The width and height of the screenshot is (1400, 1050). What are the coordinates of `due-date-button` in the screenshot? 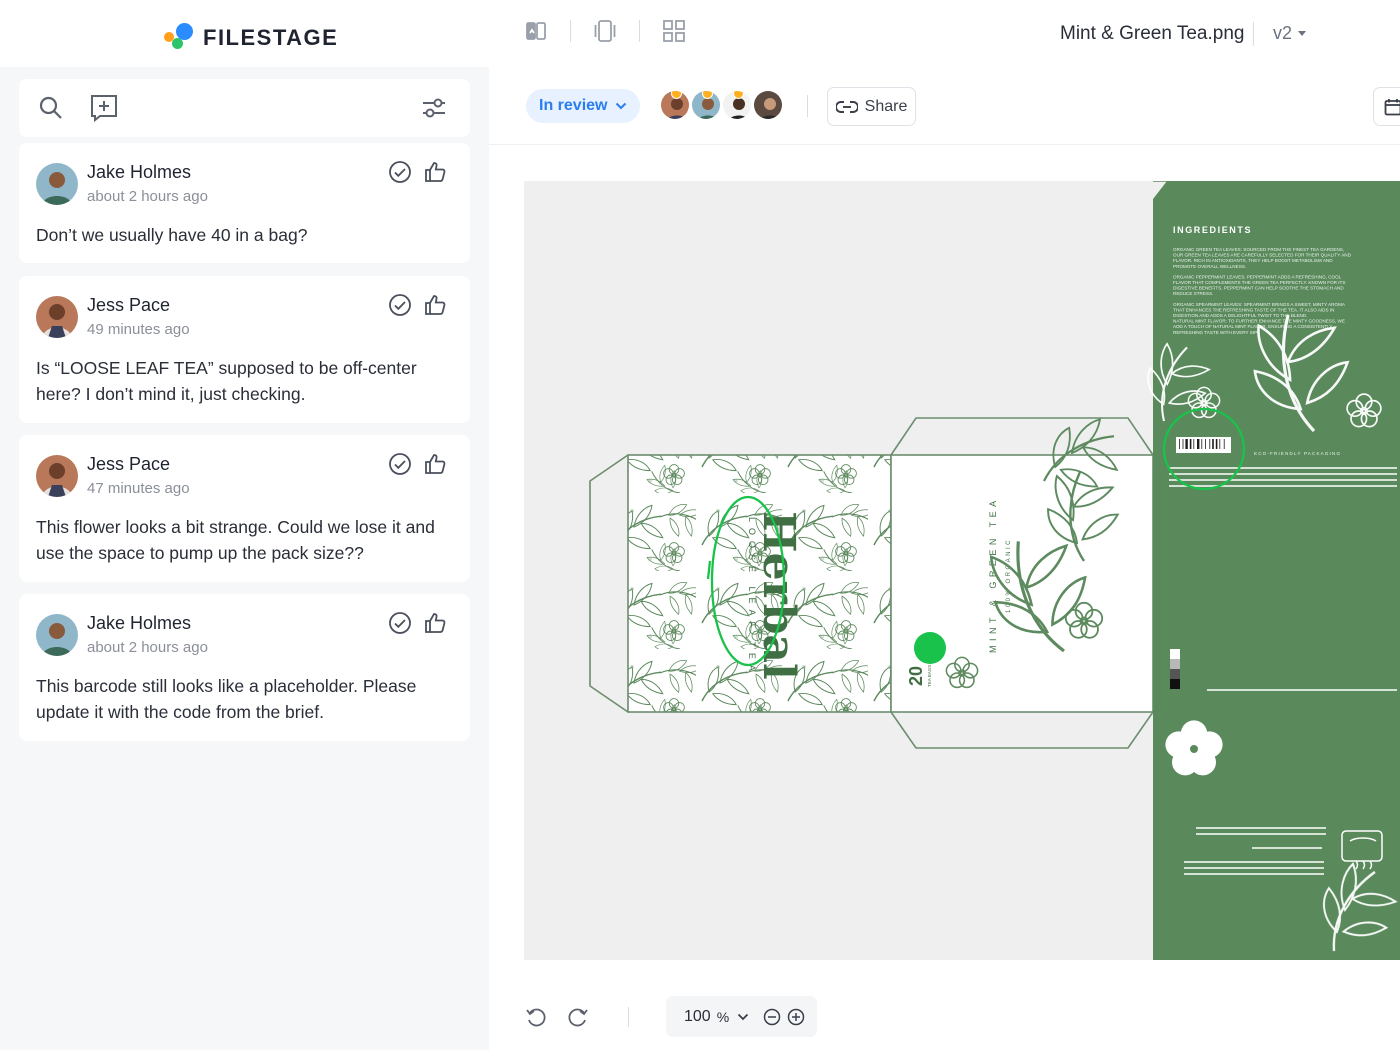 It's located at (1386, 106).